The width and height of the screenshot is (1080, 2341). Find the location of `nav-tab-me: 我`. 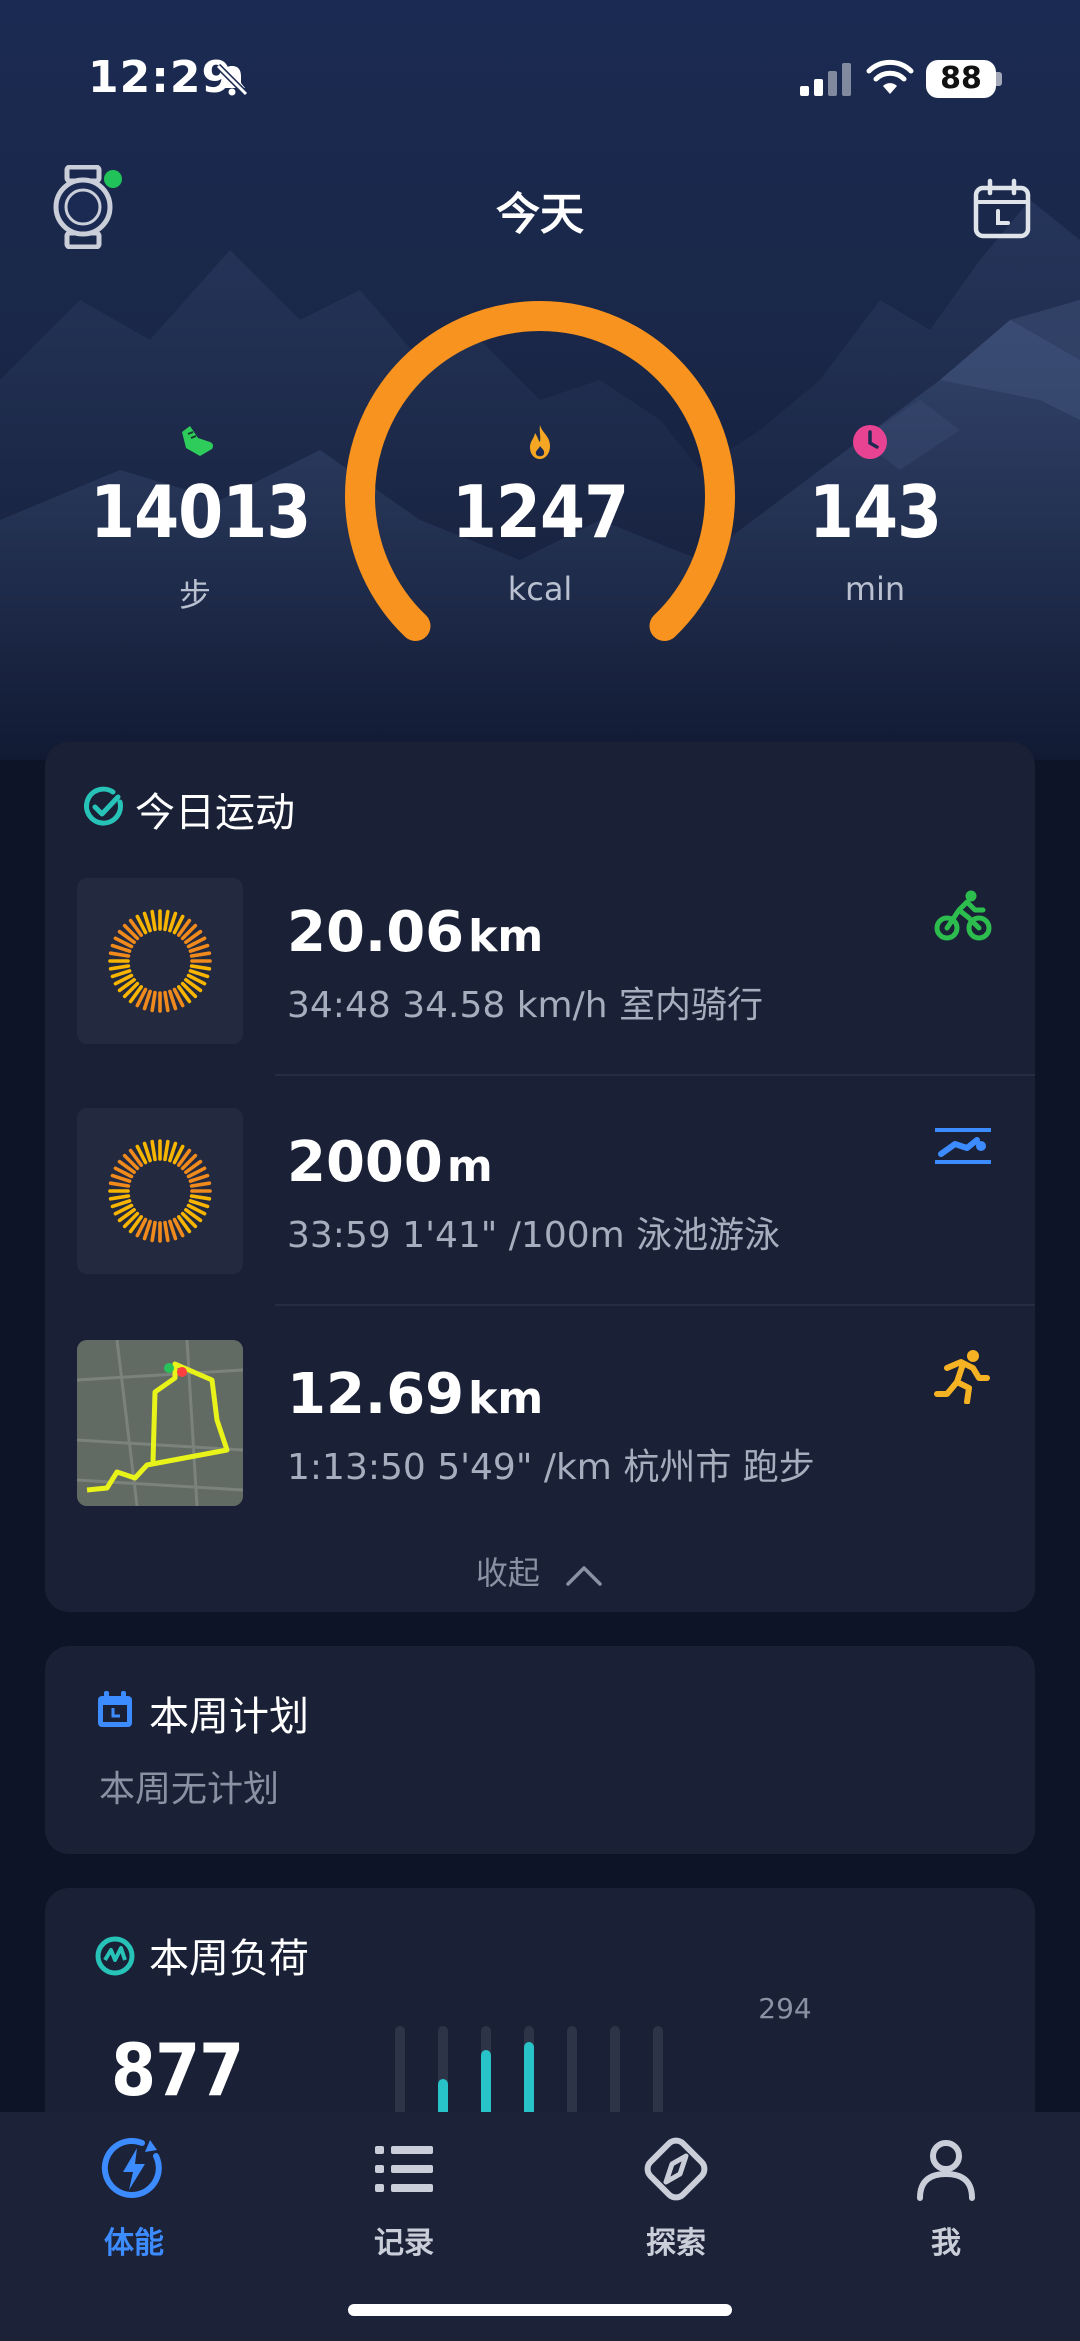

nav-tab-me: 我 is located at coordinates (946, 2198).